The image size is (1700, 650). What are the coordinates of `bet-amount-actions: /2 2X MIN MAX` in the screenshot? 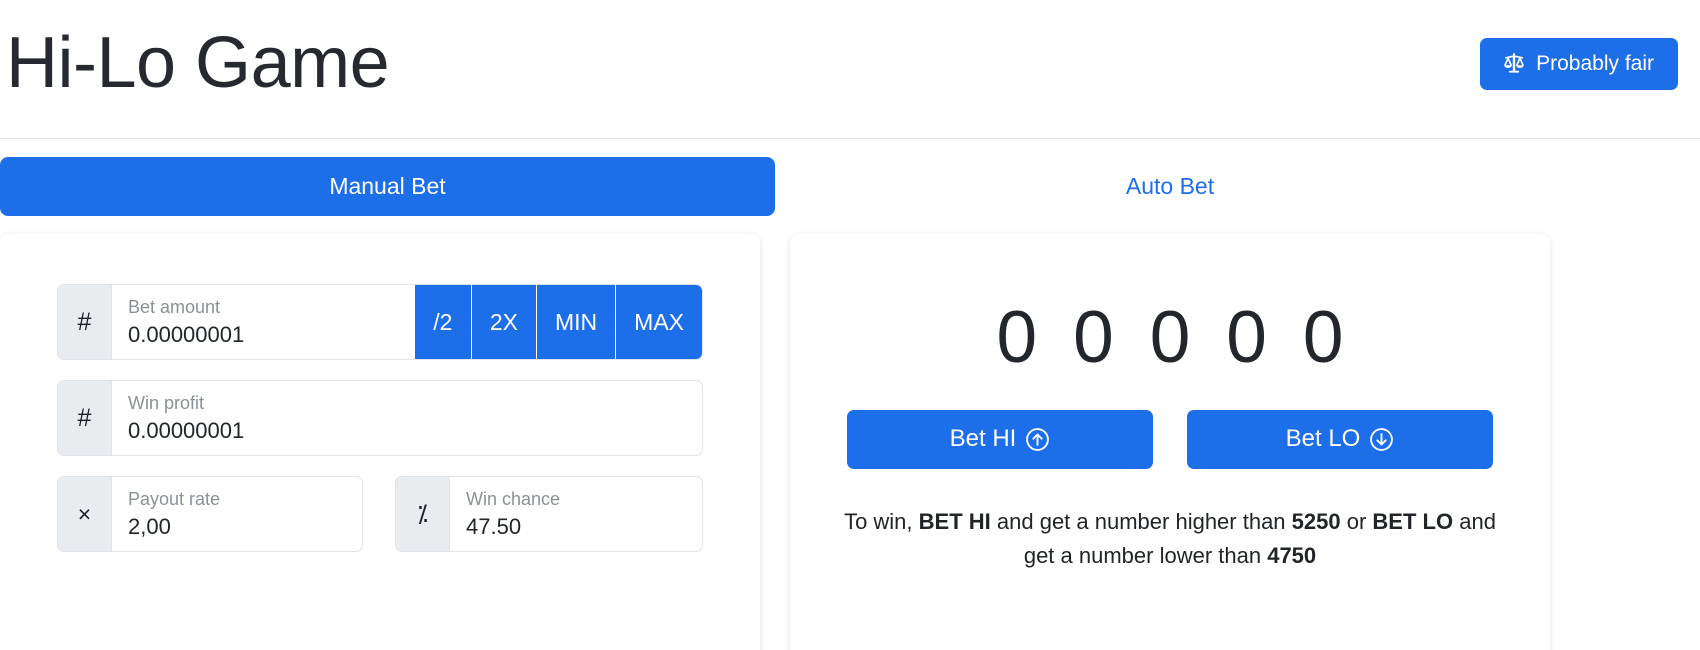 It's located at (558, 322).